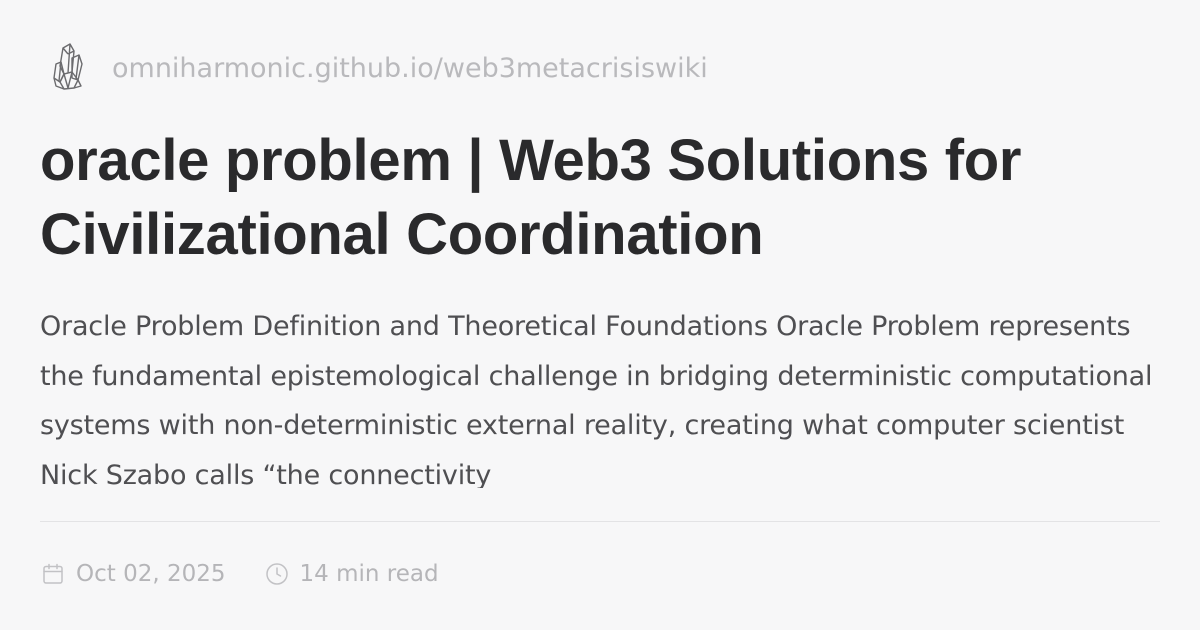 The width and height of the screenshot is (1200, 630). Describe the element at coordinates (277, 574) in the screenshot. I see `clock-icon` at that location.